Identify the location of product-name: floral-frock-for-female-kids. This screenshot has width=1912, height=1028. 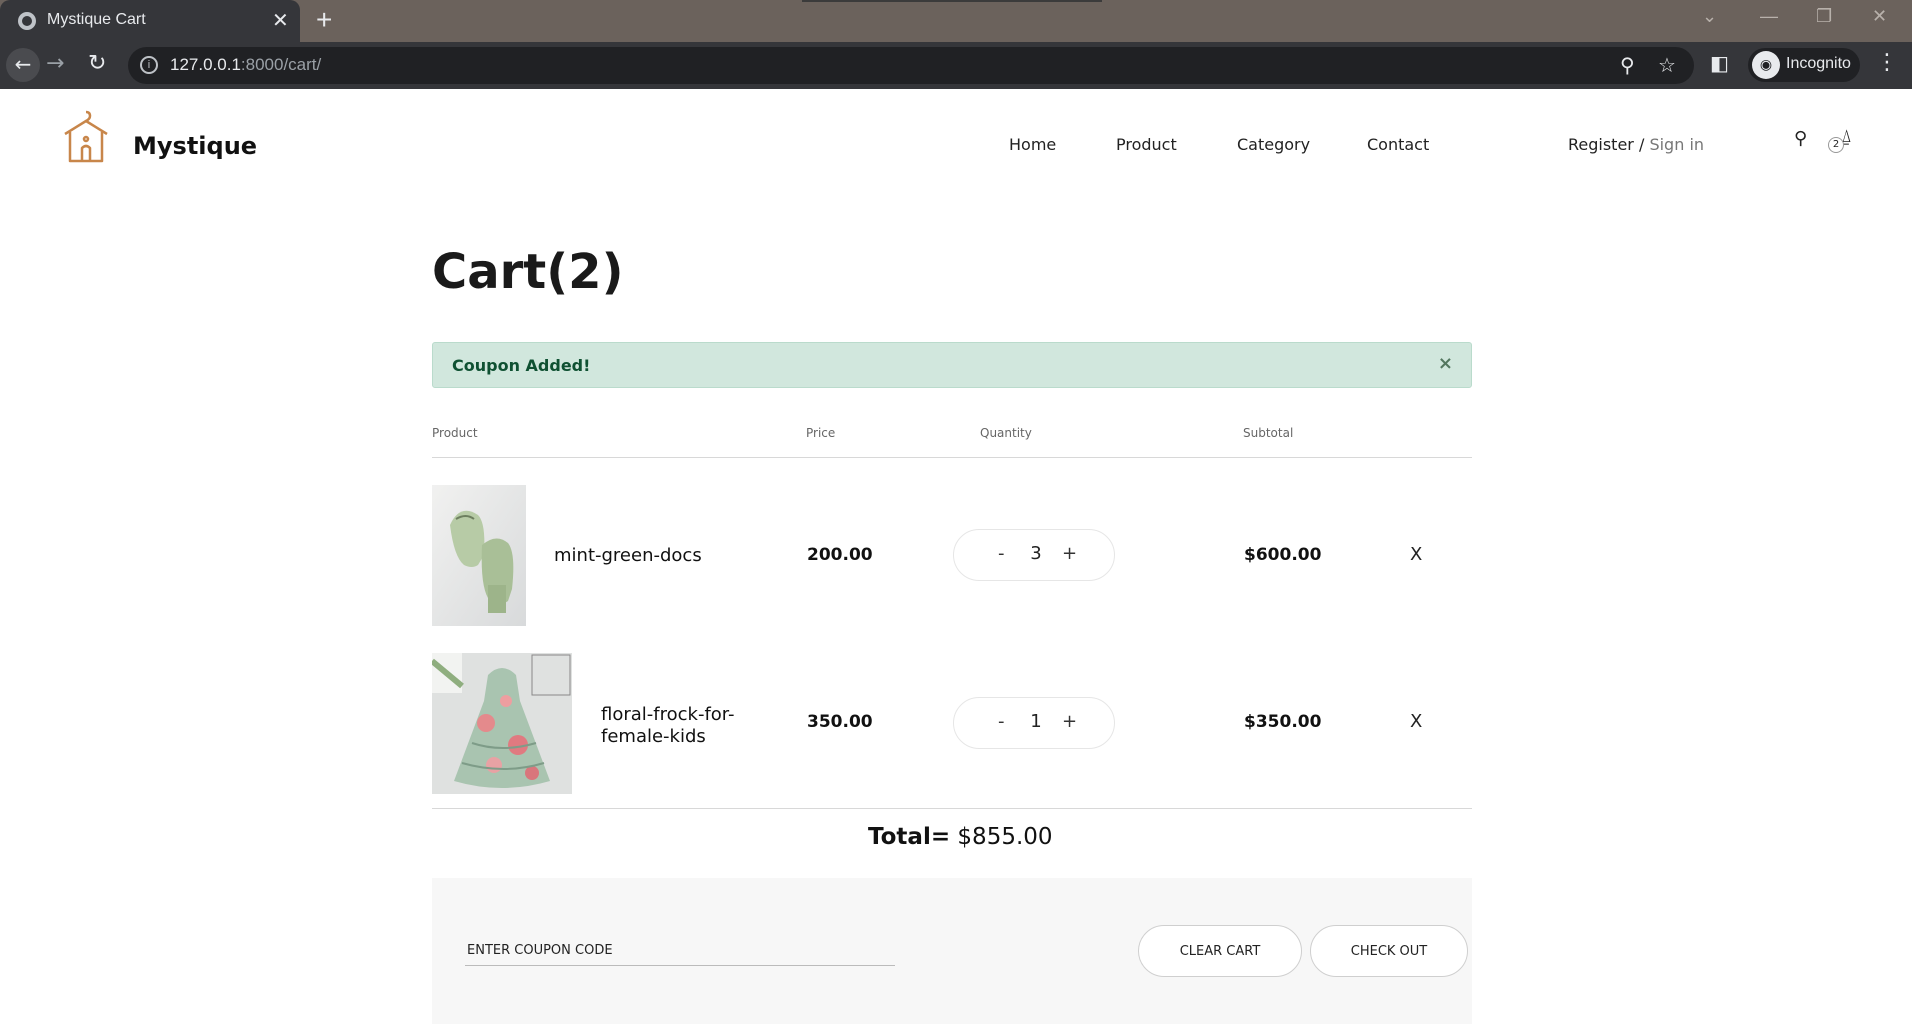
(668, 726).